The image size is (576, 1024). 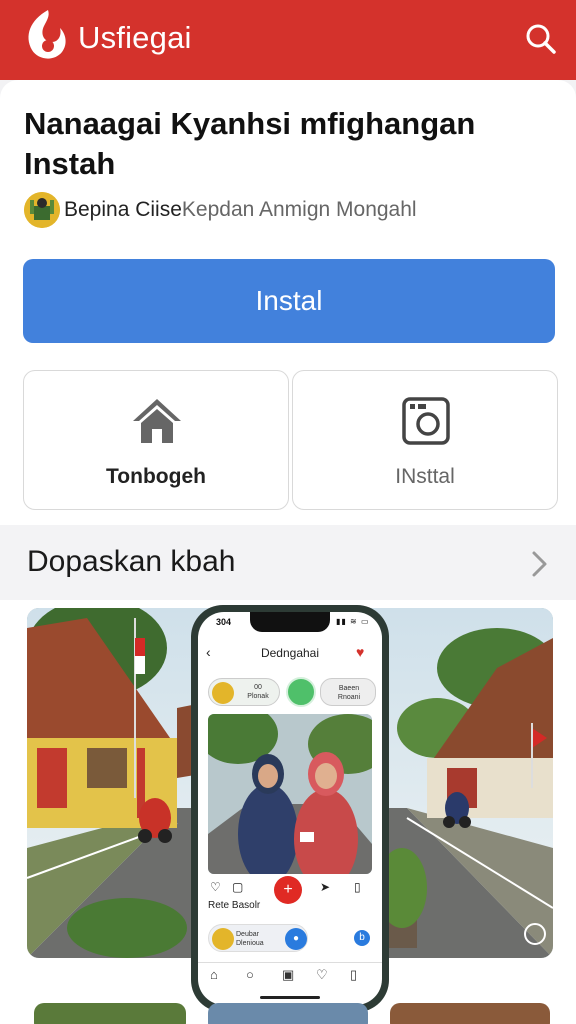 I want to click on tile-install-label: INsttal, so click(x=425, y=476).